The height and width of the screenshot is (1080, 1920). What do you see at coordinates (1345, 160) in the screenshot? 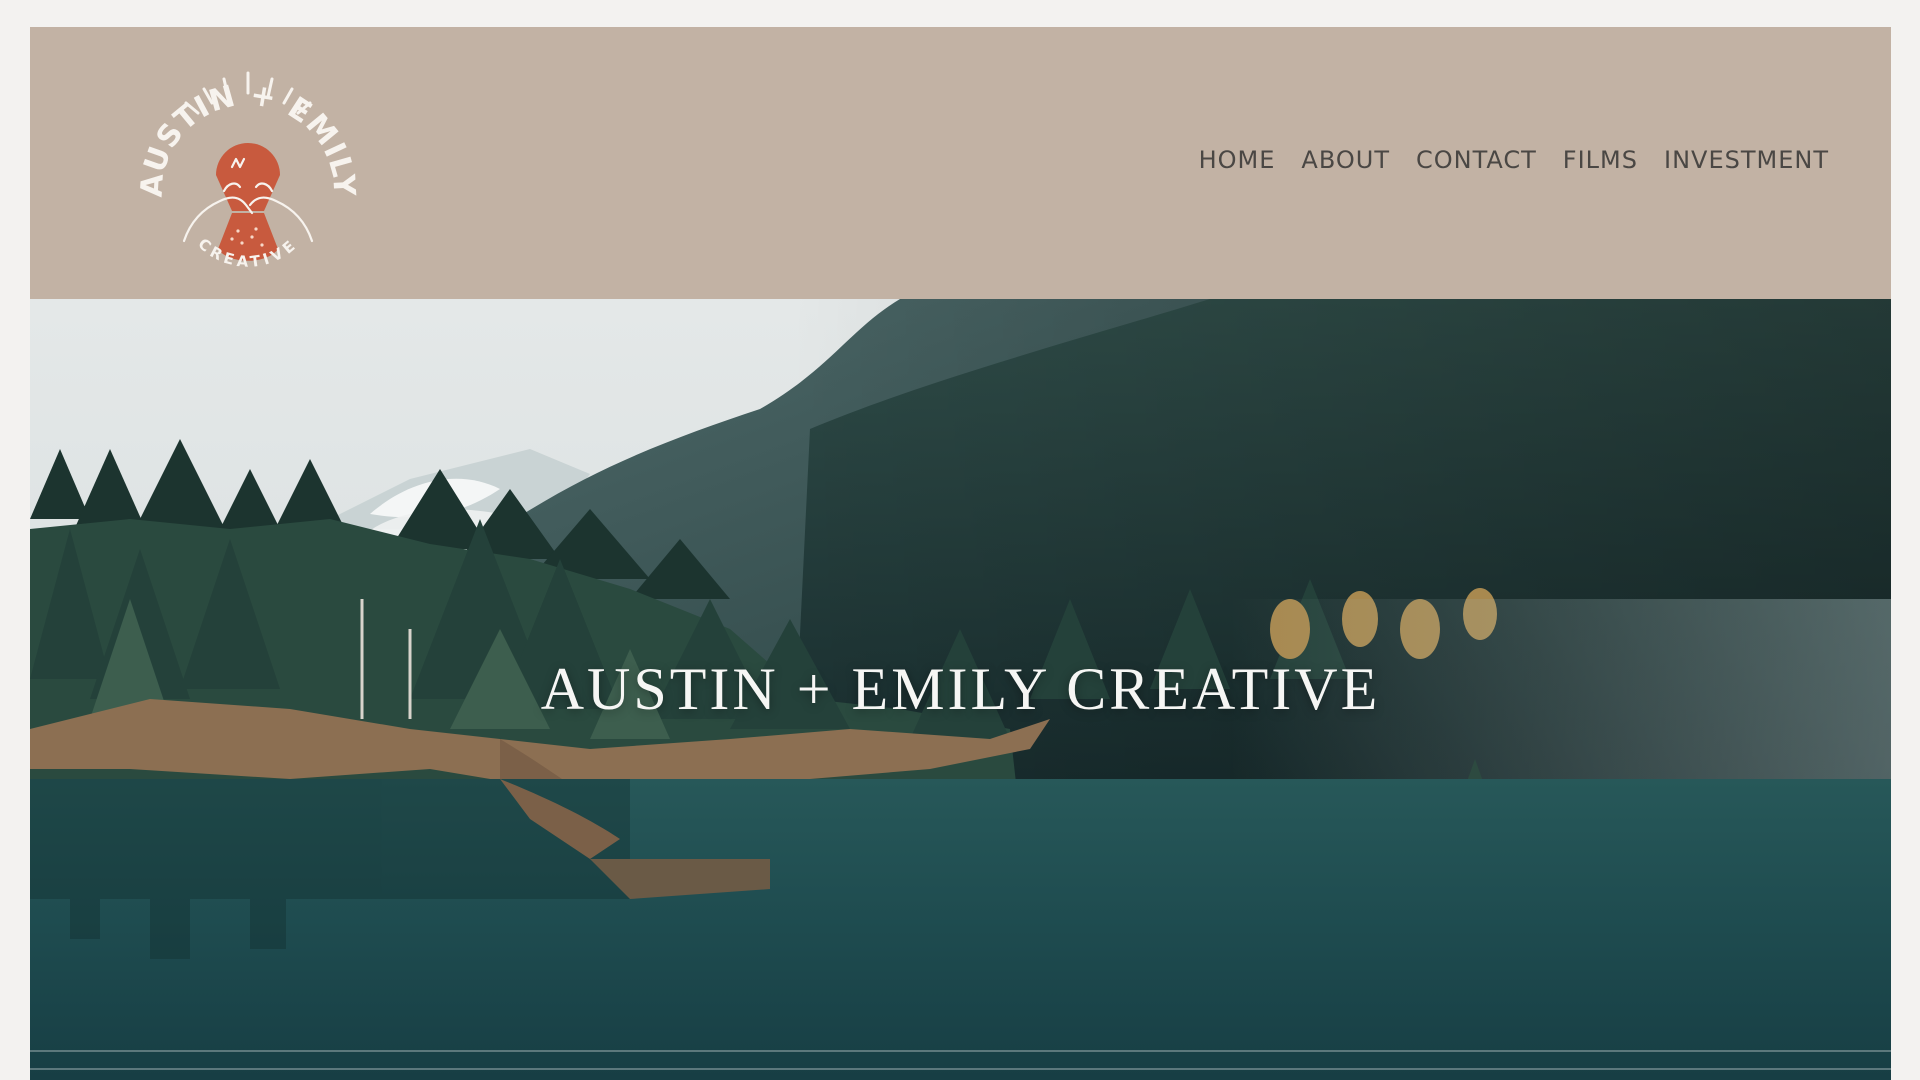
I see `nav-link-about: ABOUT` at bounding box center [1345, 160].